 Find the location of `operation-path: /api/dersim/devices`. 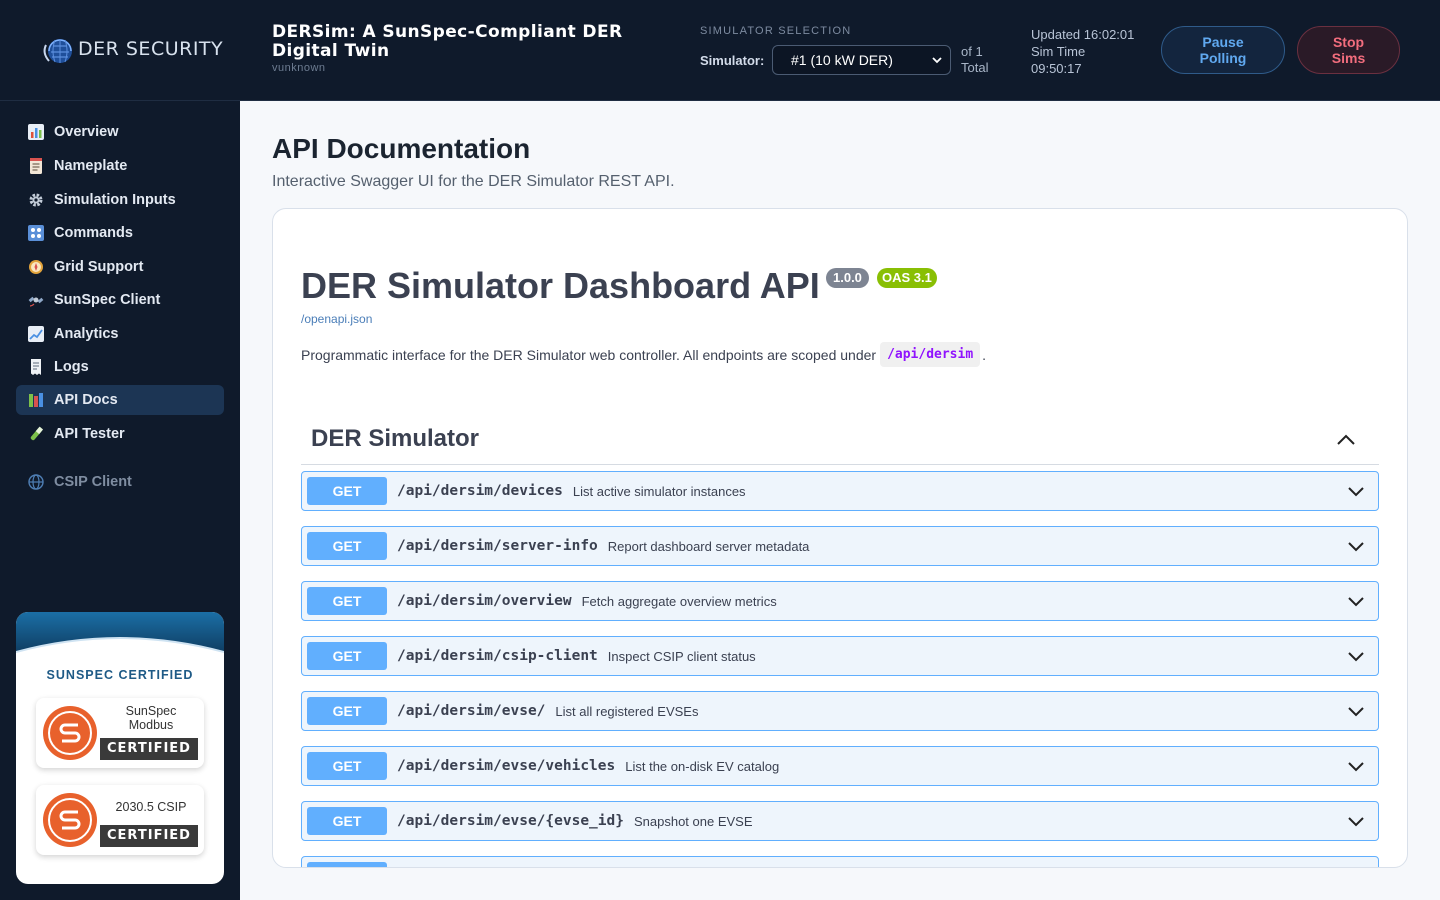

operation-path: /api/dersim/devices is located at coordinates (480, 491).